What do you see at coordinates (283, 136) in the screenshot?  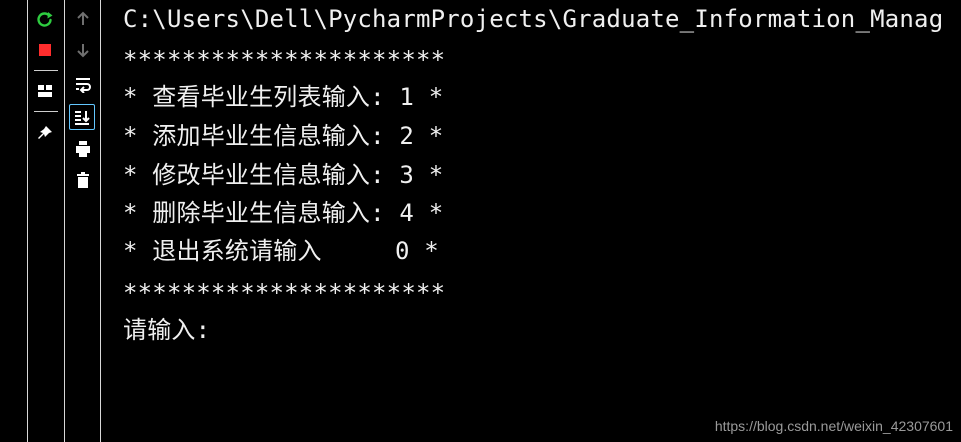 I see `console-menu-item-2: * 添加毕业生信息输入: 2 *` at bounding box center [283, 136].